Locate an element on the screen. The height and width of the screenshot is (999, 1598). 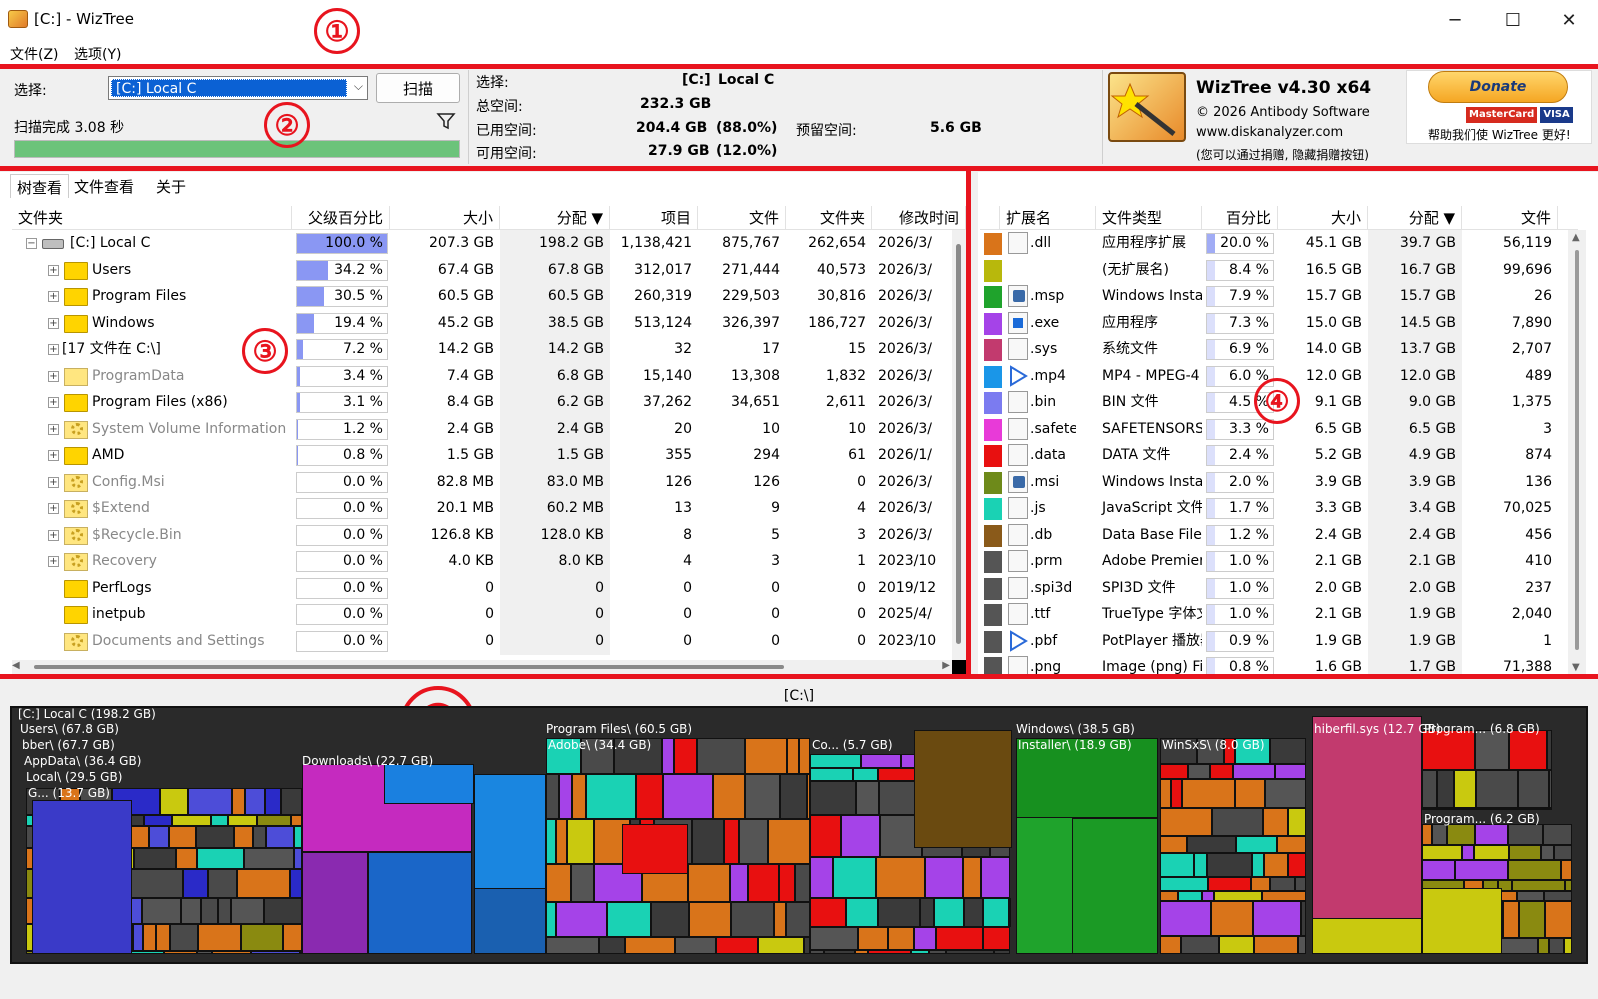
tree-vertical-scrollbar is located at coordinates (959, 445).